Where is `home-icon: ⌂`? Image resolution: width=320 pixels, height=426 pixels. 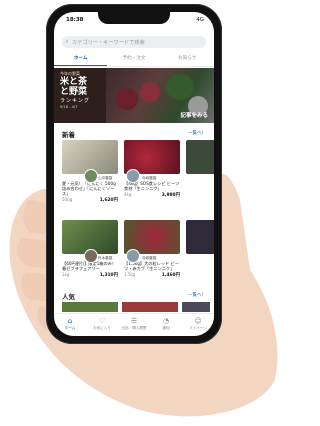
home-icon: ⌂ is located at coordinates (70, 321).